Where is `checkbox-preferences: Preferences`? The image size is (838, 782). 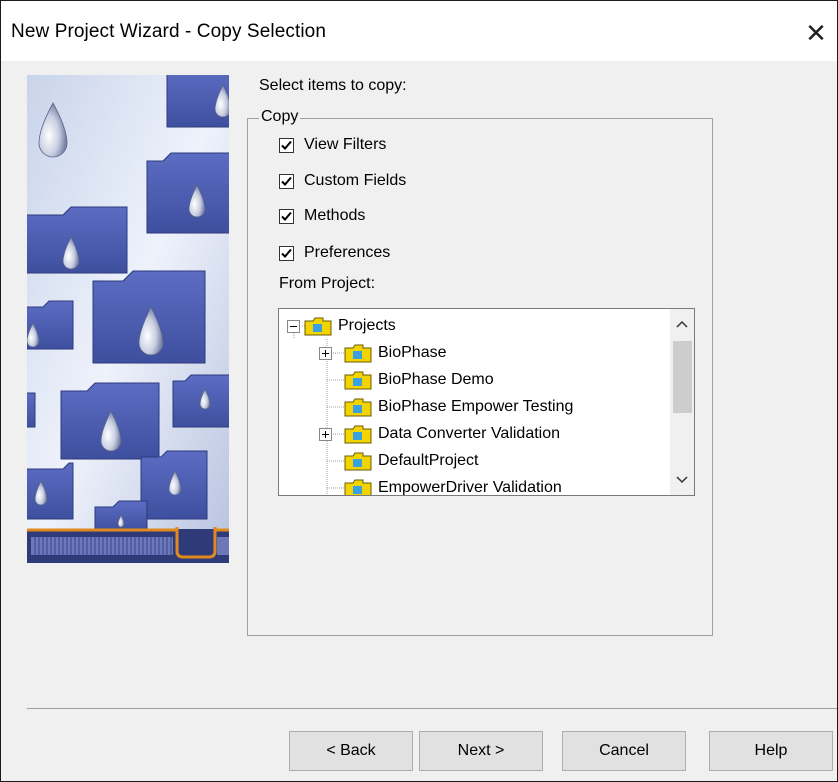 checkbox-preferences: Preferences is located at coordinates (334, 253).